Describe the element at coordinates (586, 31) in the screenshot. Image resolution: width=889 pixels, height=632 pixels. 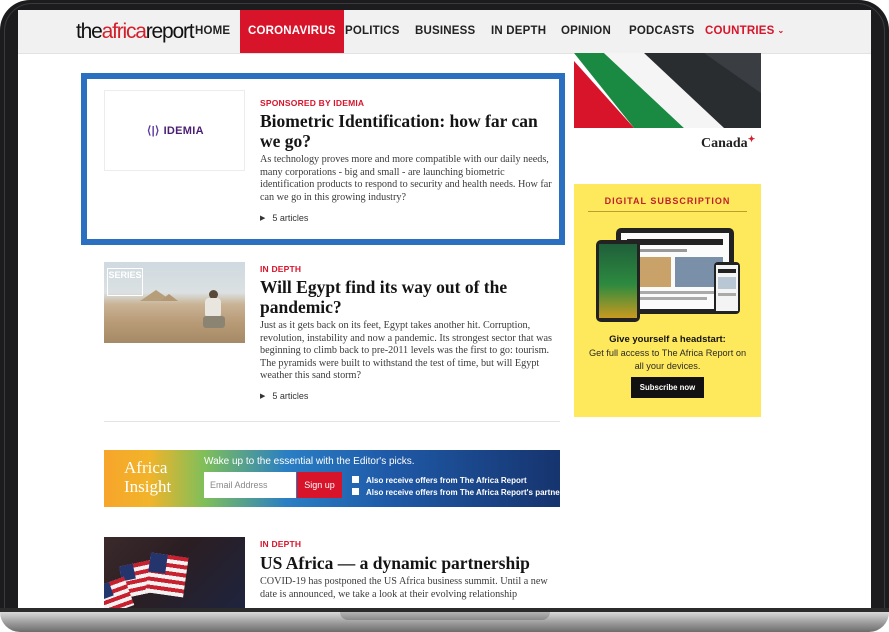
I see `nav-opinion: OPINION` at that location.